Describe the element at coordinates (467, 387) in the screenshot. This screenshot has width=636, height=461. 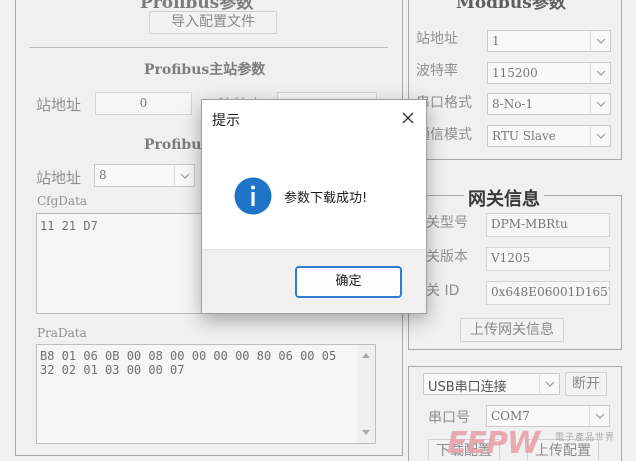
I see `connection-type-value: USB串口连接` at that location.